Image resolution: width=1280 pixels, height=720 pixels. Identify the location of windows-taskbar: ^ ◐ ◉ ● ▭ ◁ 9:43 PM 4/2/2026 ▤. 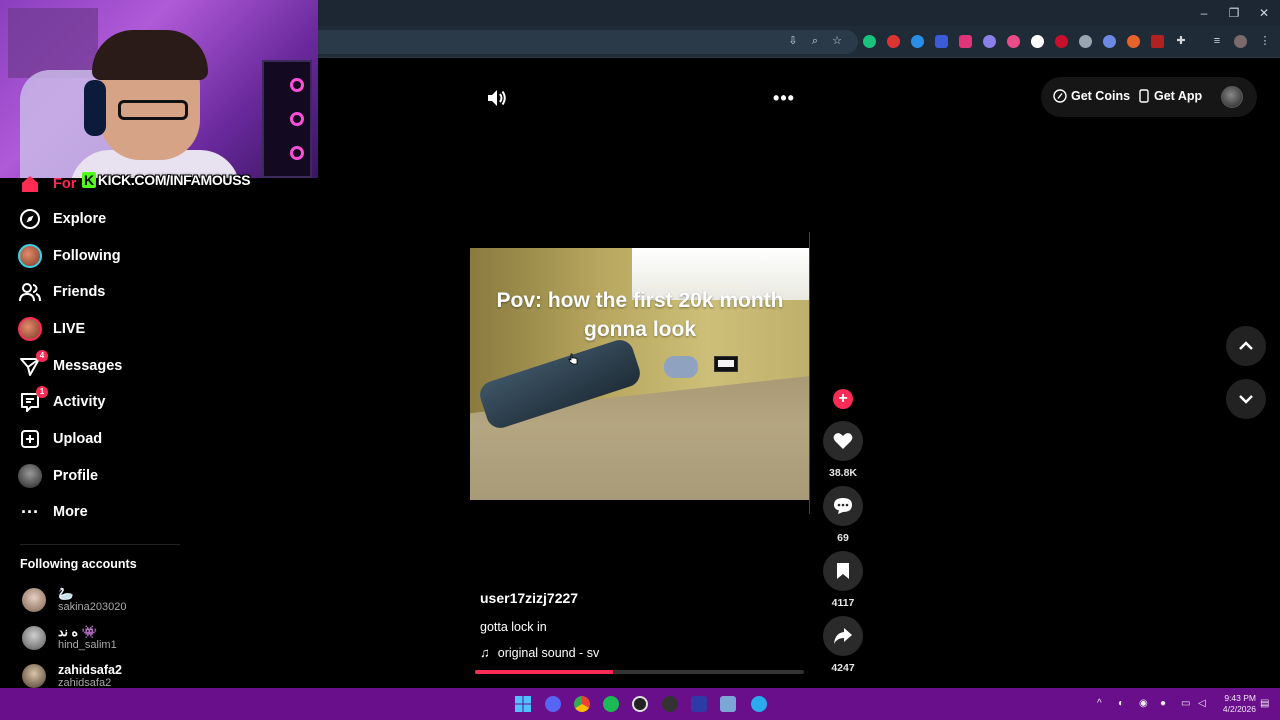
(640, 704).